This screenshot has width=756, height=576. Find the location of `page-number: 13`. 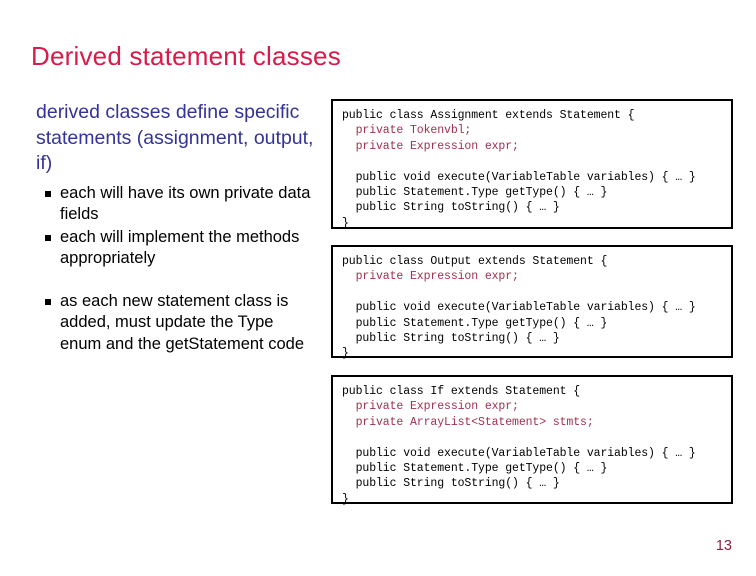

page-number: 13 is located at coordinates (723, 546).